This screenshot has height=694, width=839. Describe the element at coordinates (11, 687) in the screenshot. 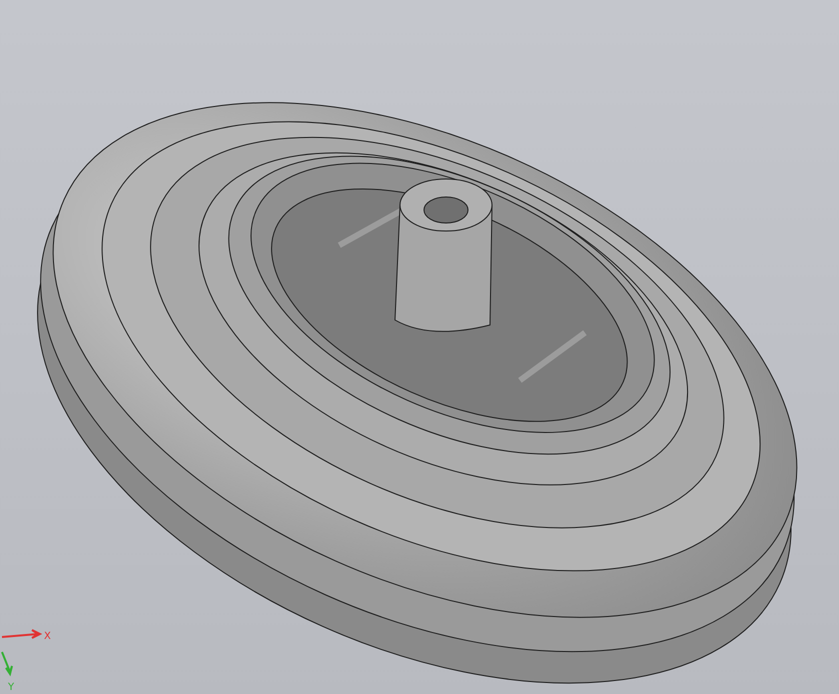

I see `axis-label: Y` at that location.